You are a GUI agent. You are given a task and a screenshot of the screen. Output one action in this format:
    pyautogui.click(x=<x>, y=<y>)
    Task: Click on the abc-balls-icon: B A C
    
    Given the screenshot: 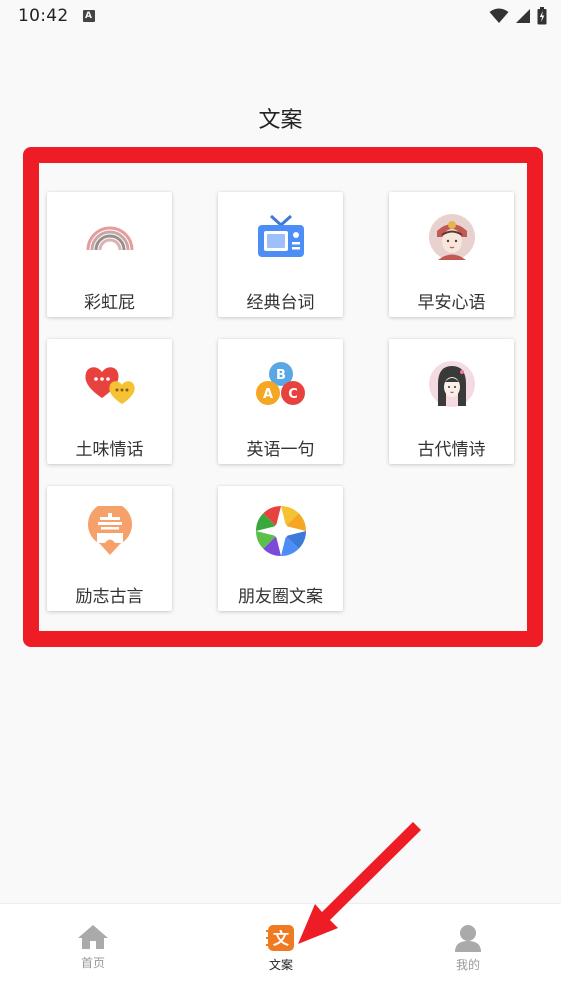 What is the action you would take?
    pyautogui.click(x=281, y=384)
    